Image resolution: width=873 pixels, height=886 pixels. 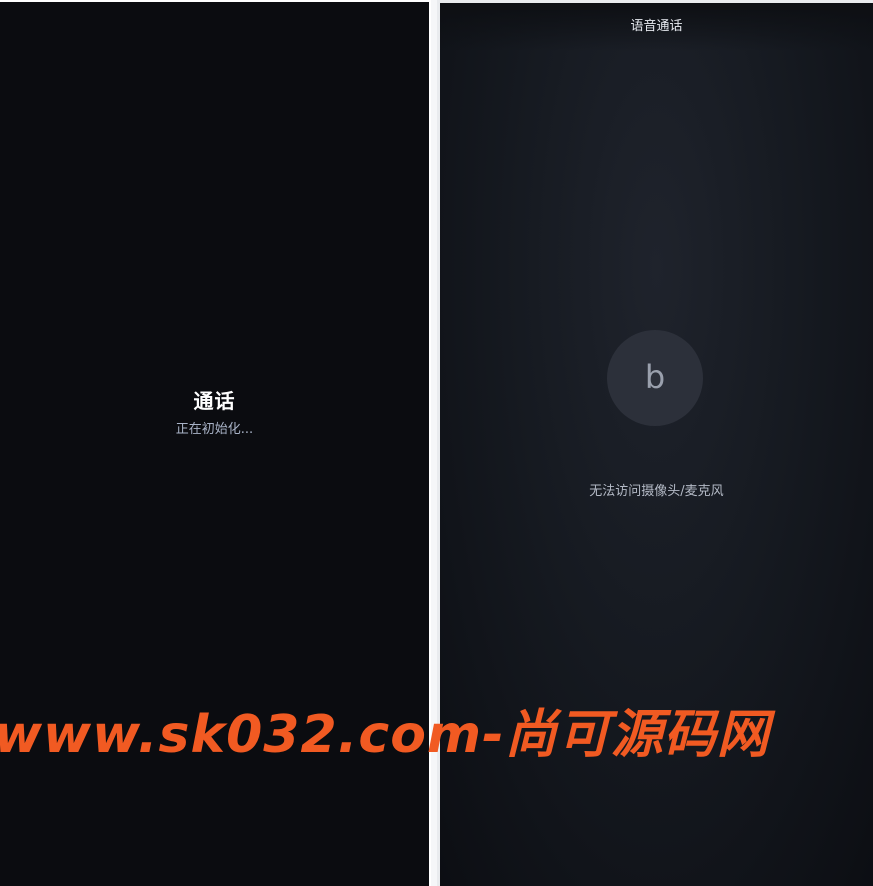 I want to click on avatar: b, so click(x=655, y=378).